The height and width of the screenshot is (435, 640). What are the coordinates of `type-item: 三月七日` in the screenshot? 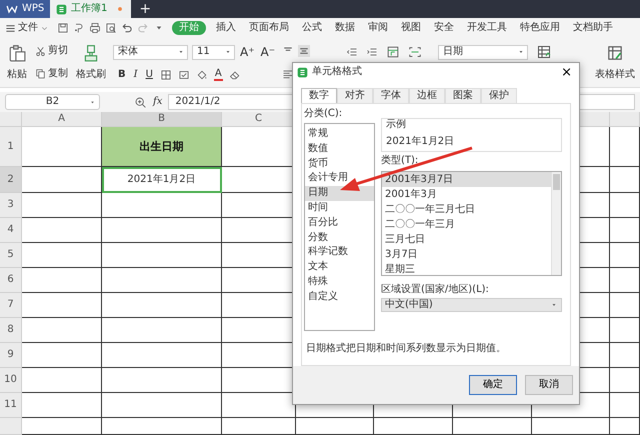 It's located at (466, 239).